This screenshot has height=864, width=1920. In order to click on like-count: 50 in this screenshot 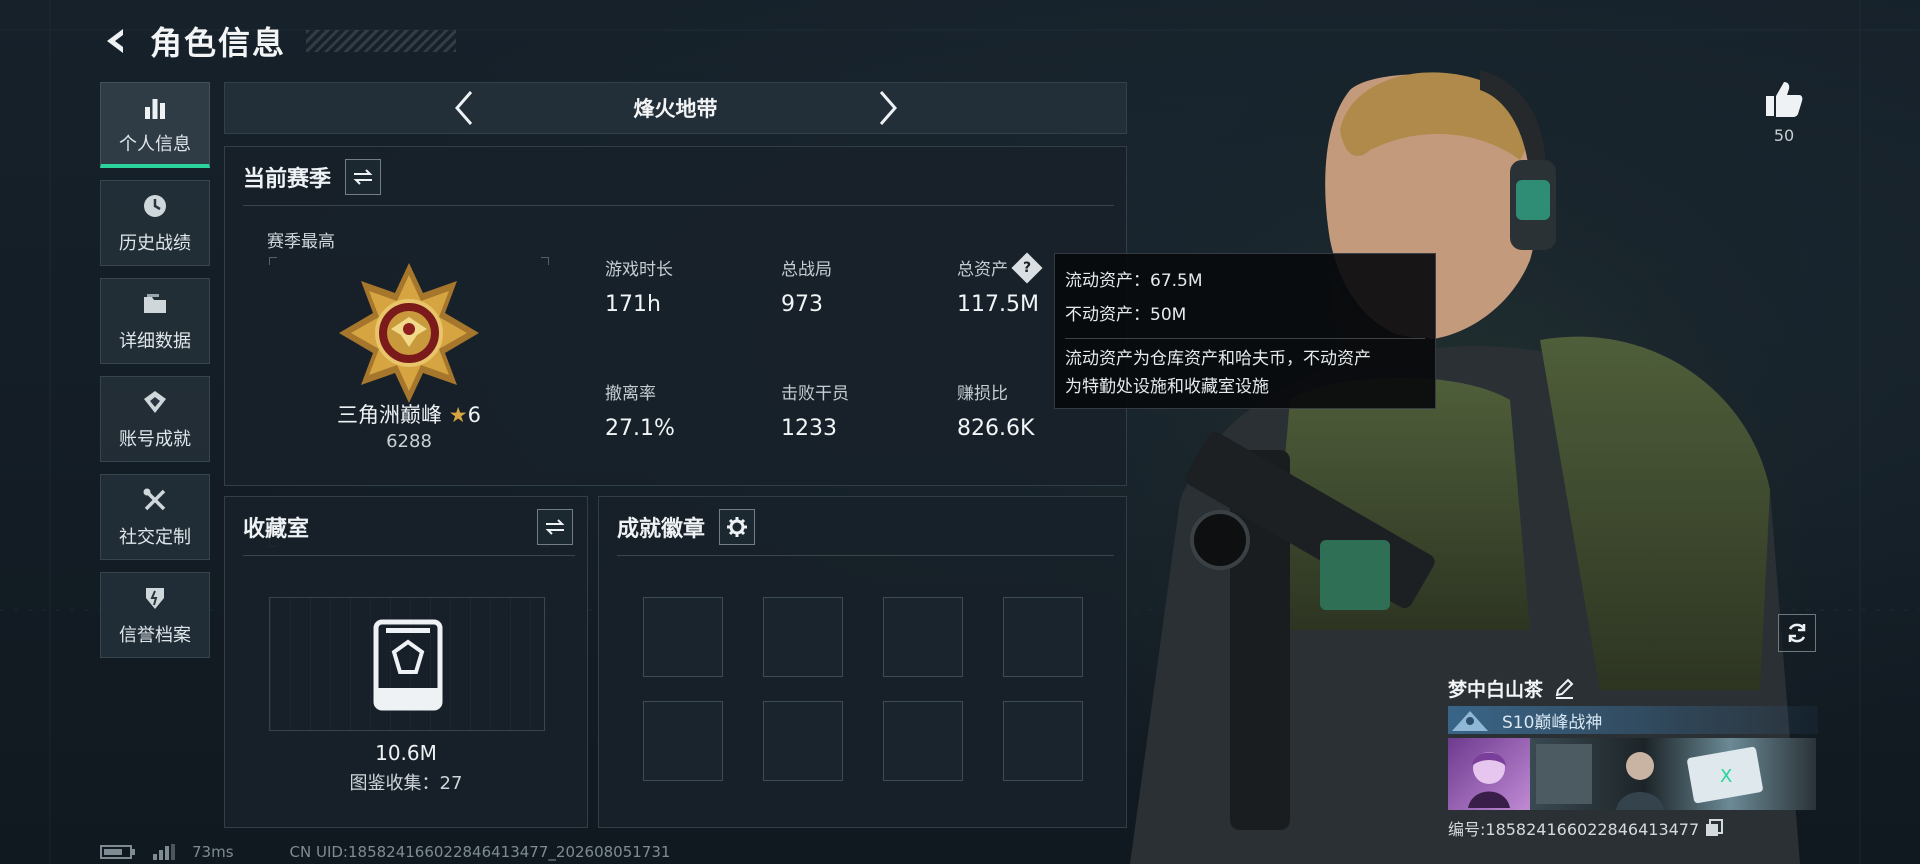, I will do `click(1784, 135)`.